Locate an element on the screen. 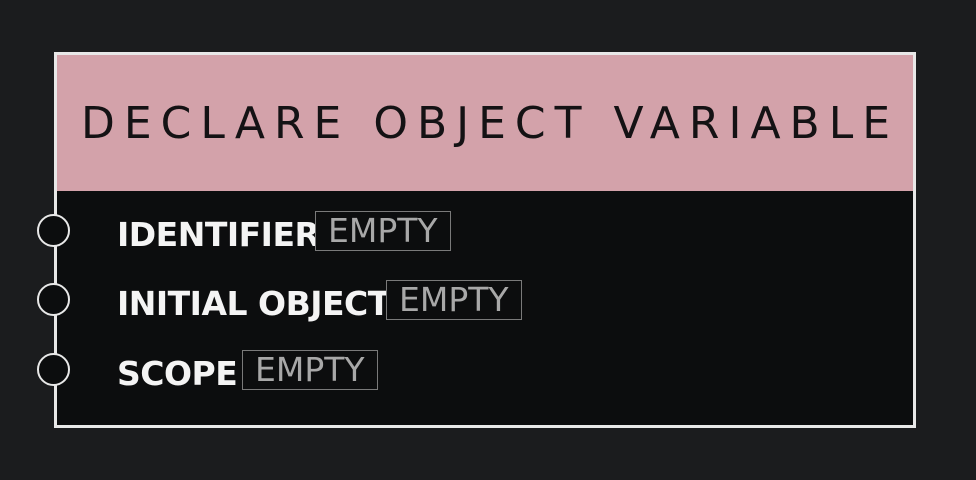 This screenshot has width=976, height=480. node-title: DECLARE OBJECT VARIABLE is located at coordinates (490, 123).